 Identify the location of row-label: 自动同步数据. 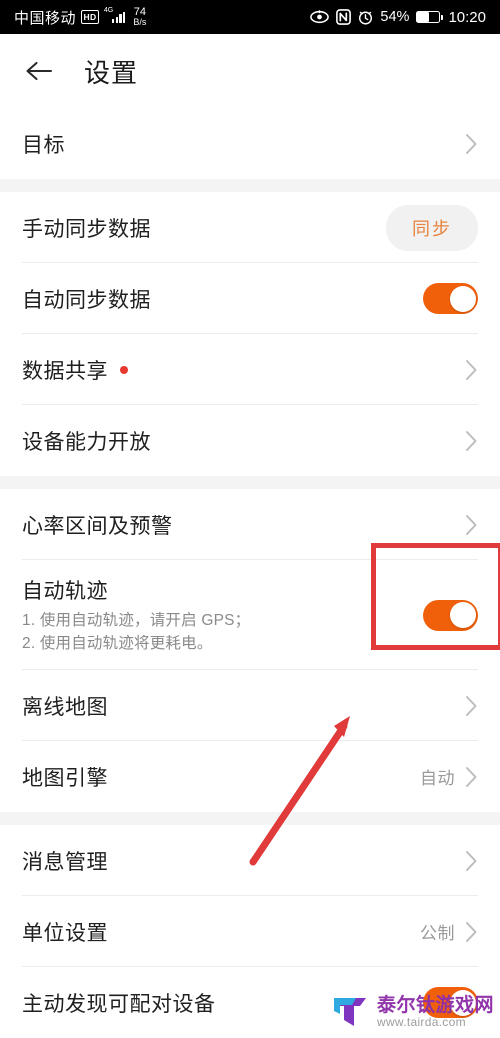
(222, 299).